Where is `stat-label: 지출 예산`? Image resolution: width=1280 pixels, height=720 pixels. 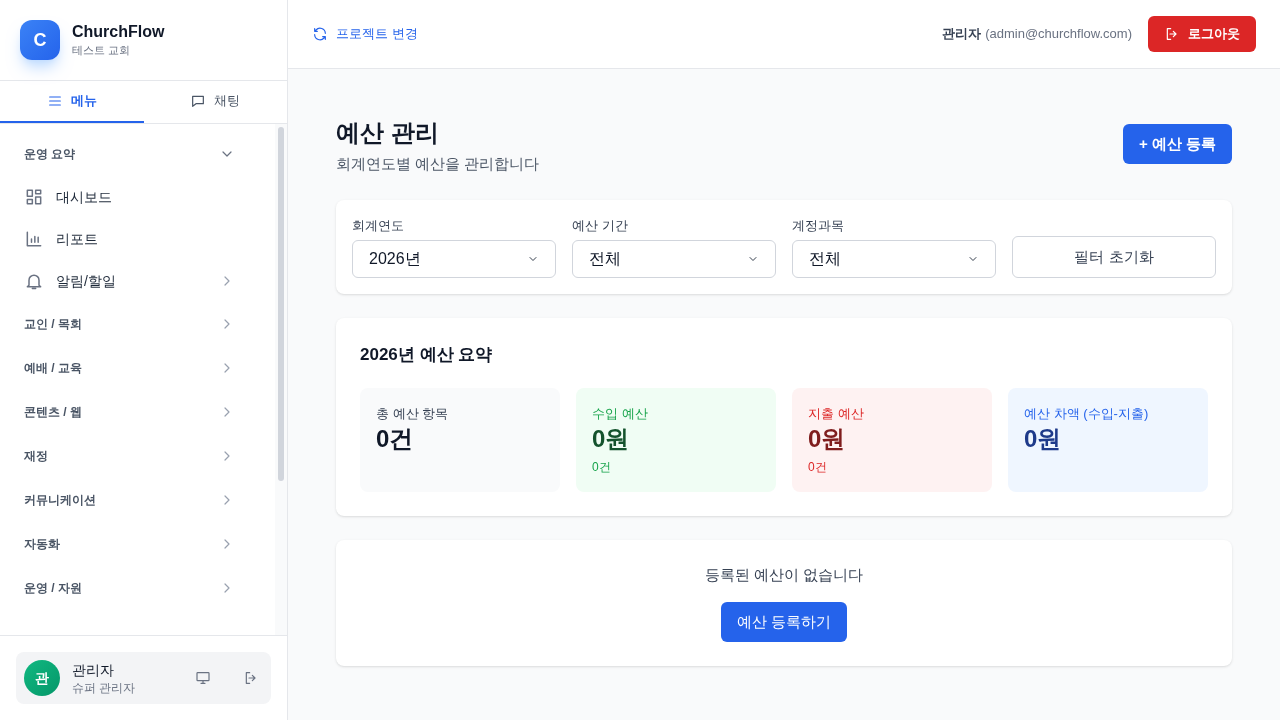
stat-label: 지출 예산 is located at coordinates (836, 413).